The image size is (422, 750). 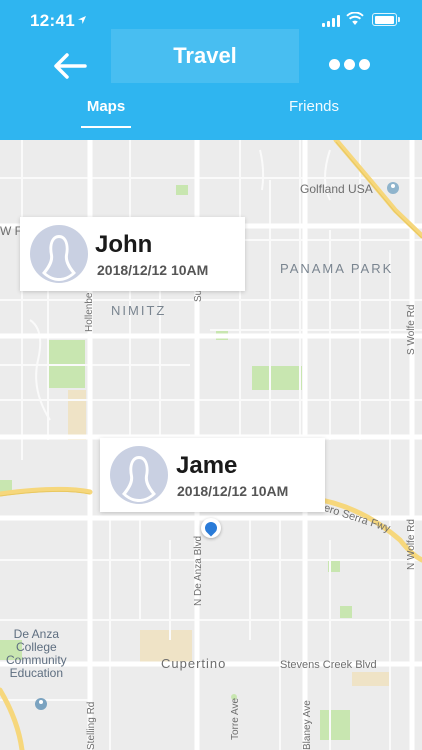 What do you see at coordinates (207, 465) in the screenshot?
I see `friend-name: Jame` at bounding box center [207, 465].